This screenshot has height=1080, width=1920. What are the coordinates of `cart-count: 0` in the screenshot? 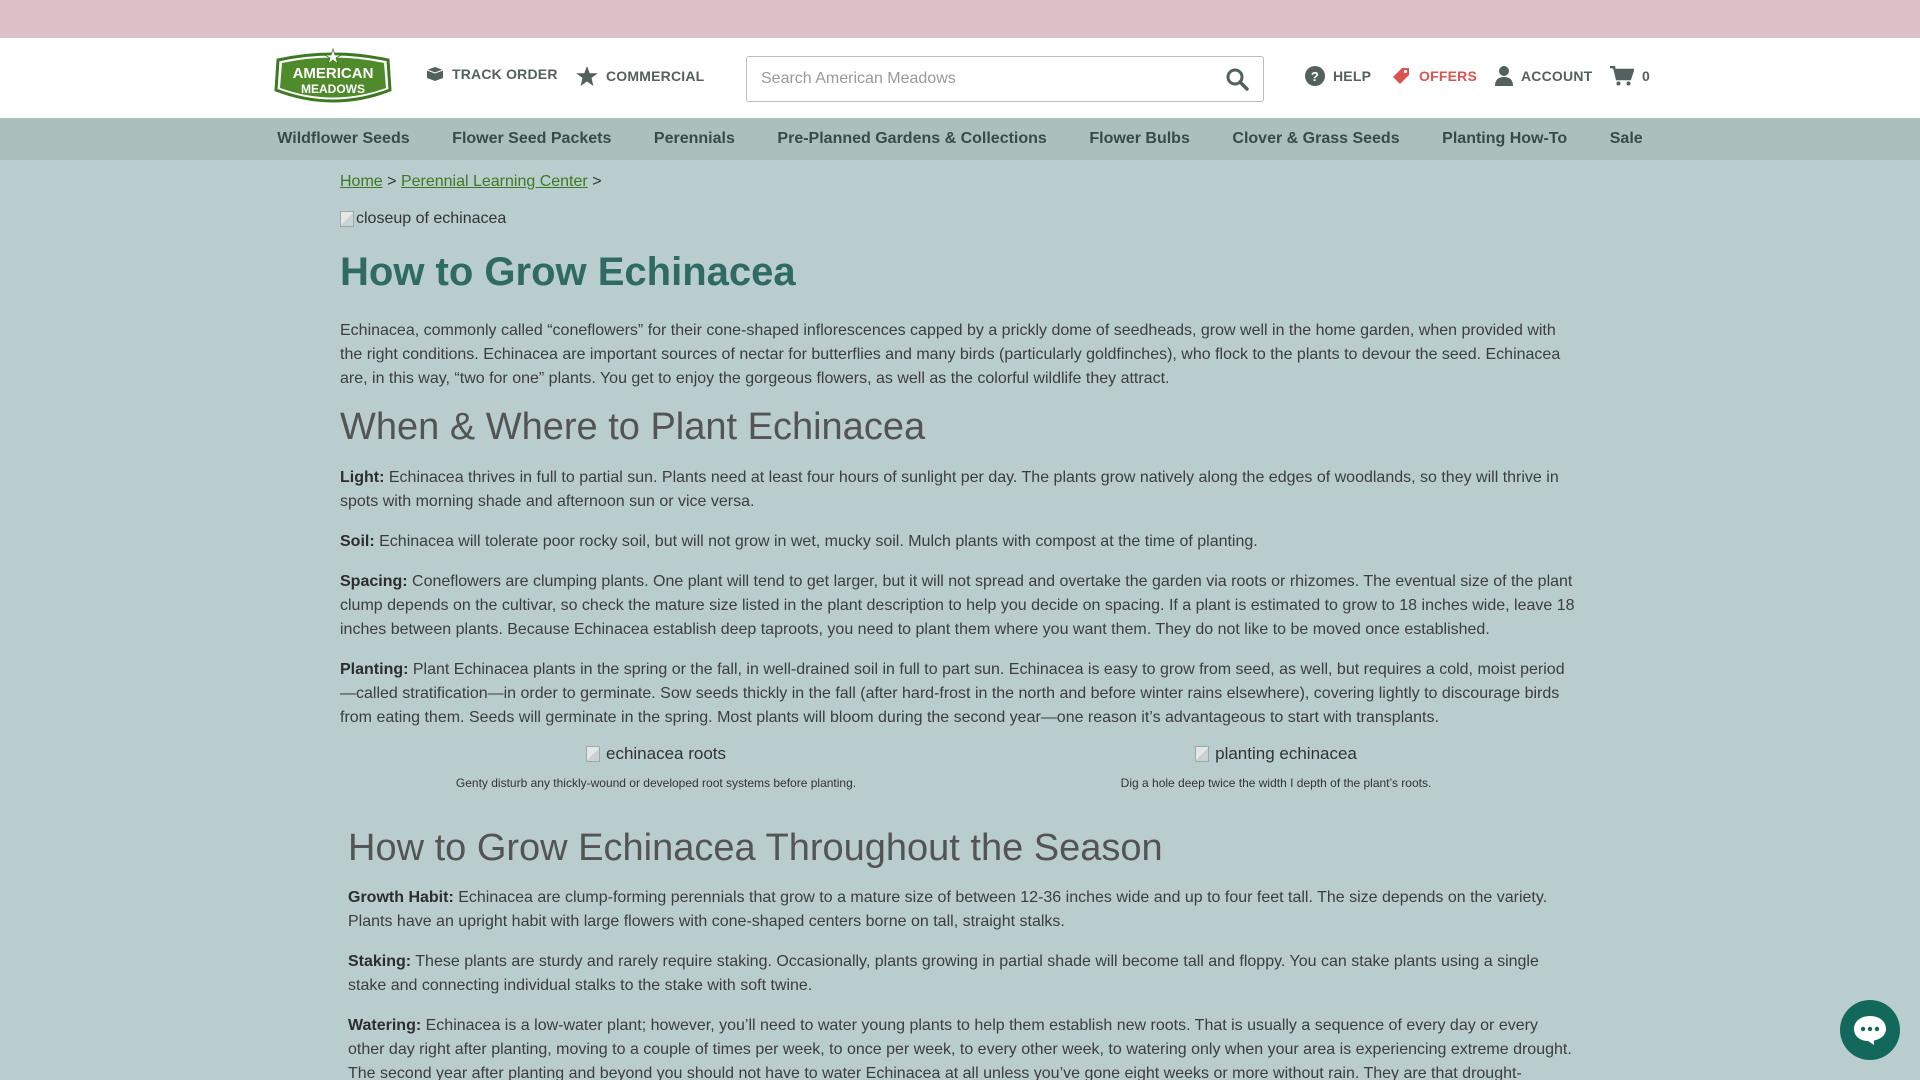 It's located at (1646, 76).